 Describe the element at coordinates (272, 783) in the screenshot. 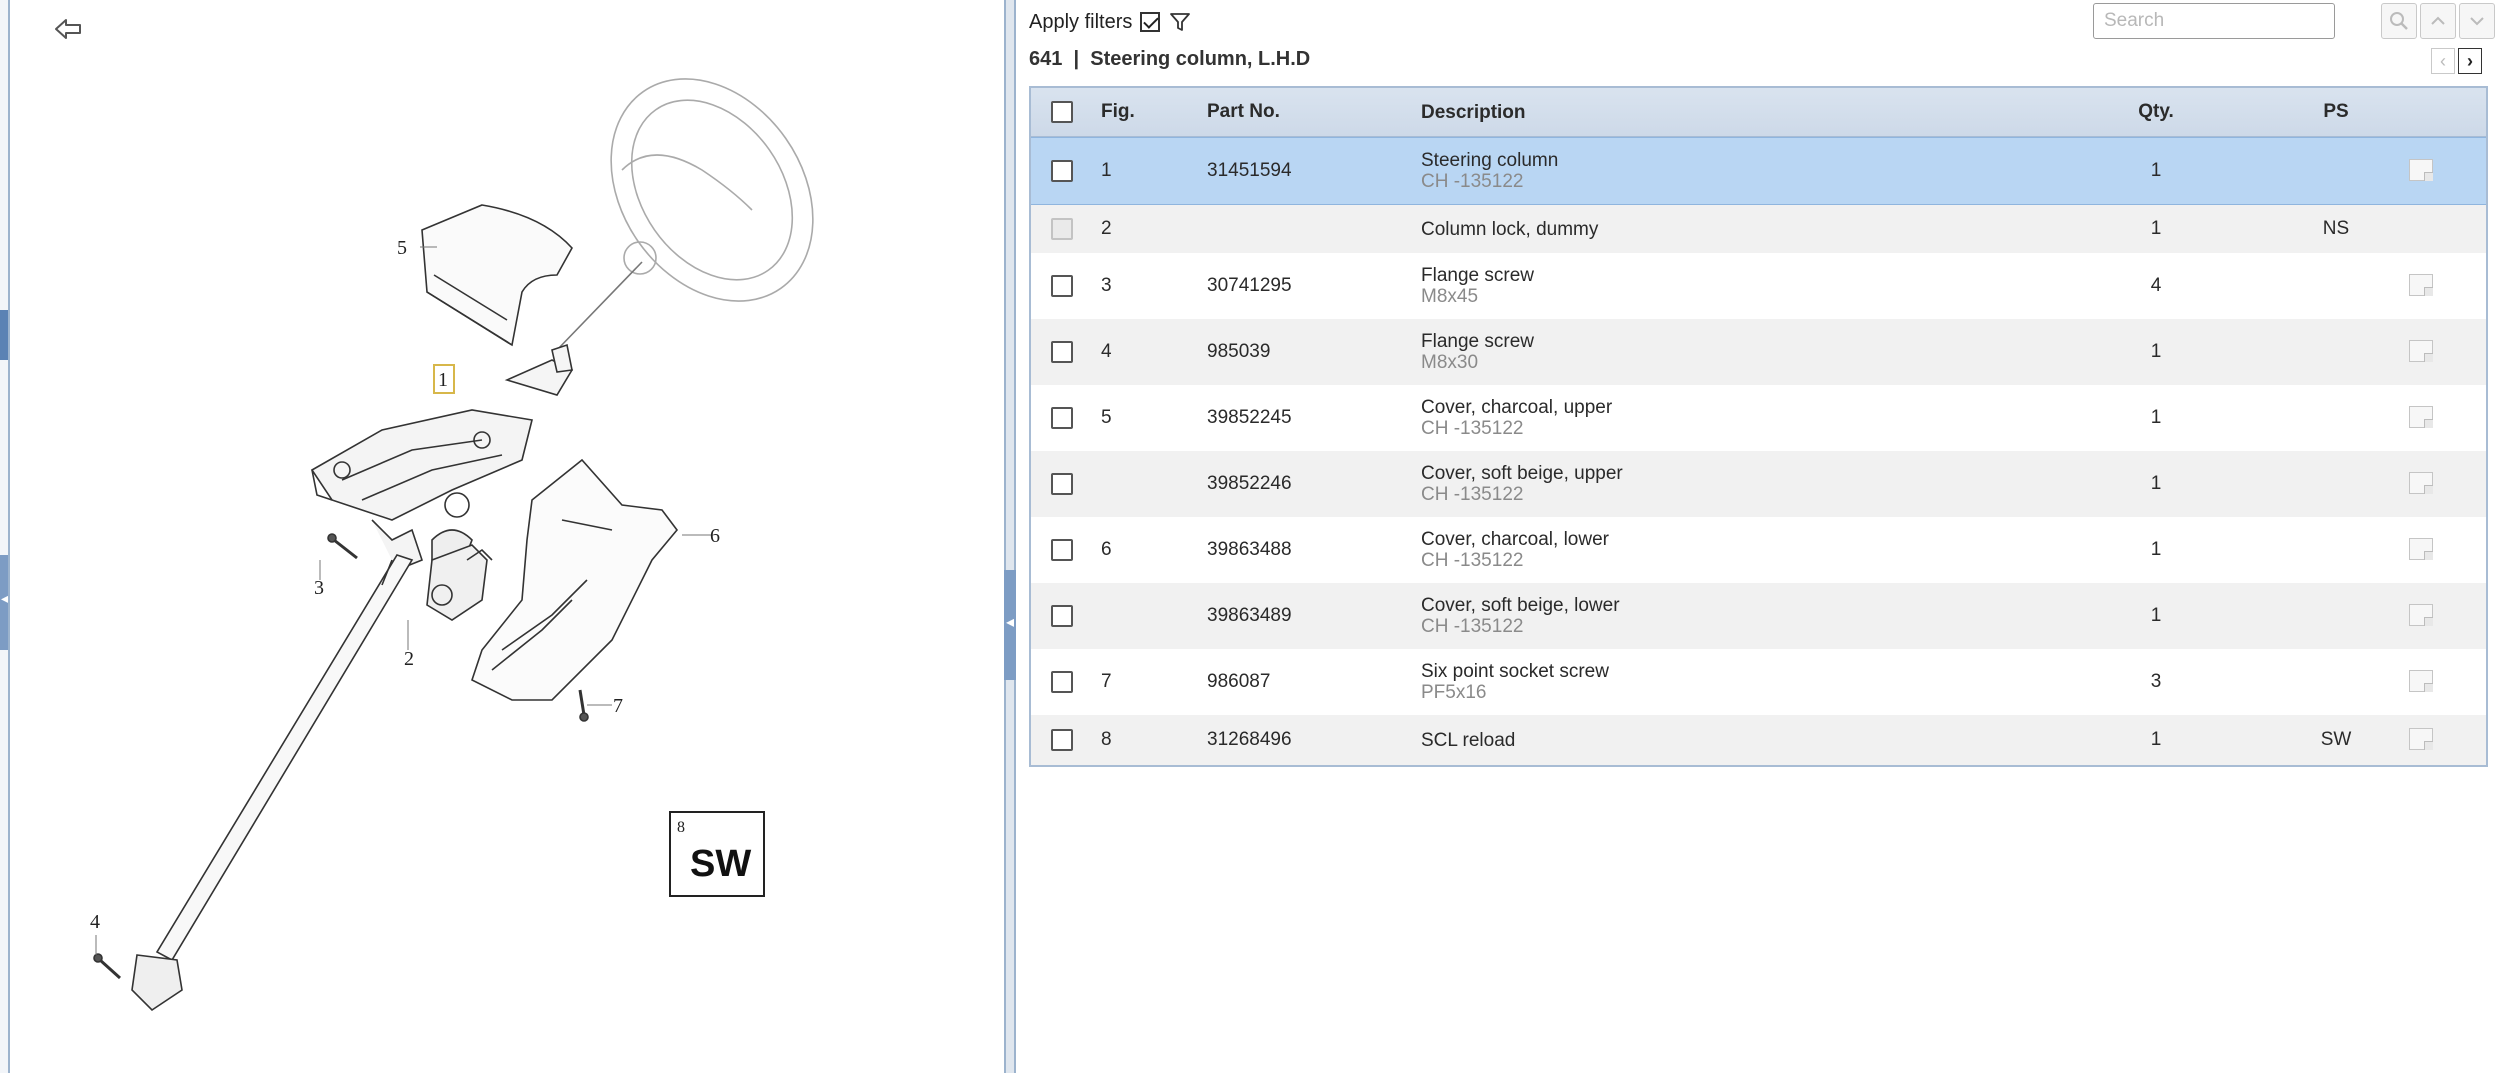

I see `intermediate-shaft-drawing` at that location.